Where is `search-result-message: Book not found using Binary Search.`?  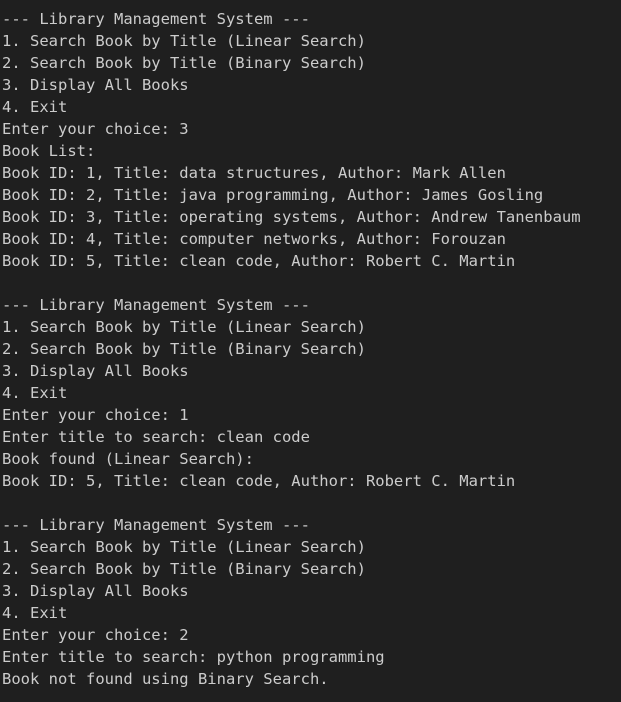 search-result-message: Book not found using Binary Search. is located at coordinates (165, 679).